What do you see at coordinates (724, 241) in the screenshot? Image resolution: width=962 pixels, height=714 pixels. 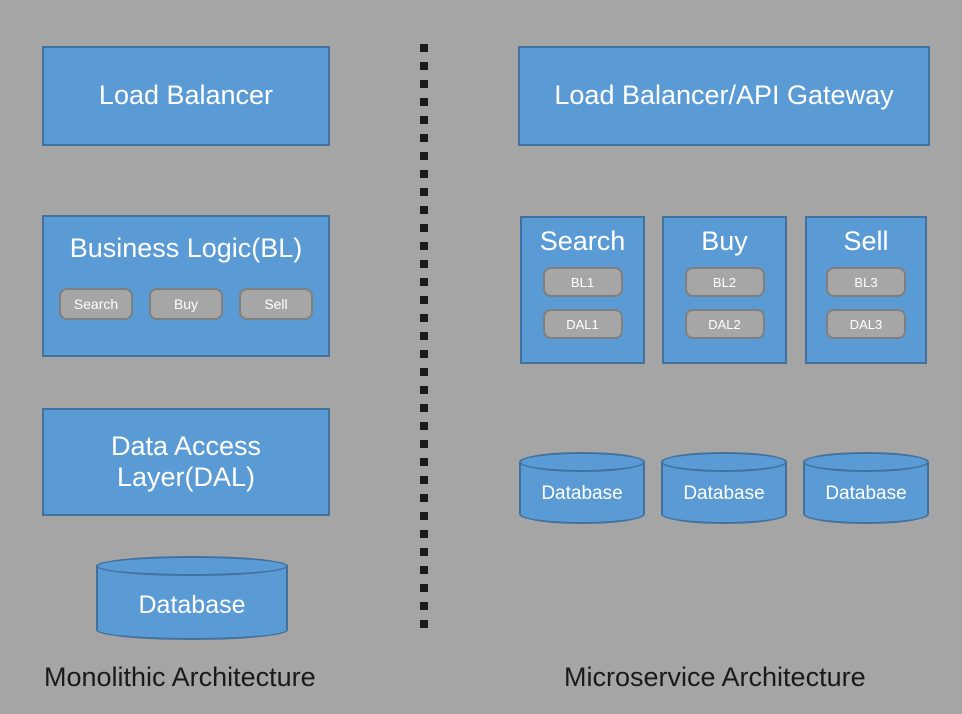 I see `microservice-service-buy-title: Buy` at bounding box center [724, 241].